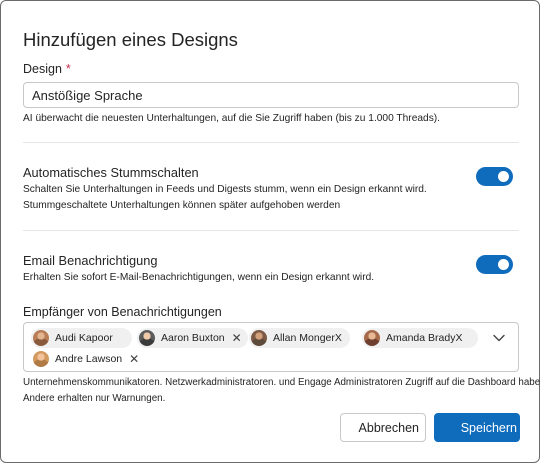 This screenshot has height=463, width=540. Describe the element at coordinates (304, 338) in the screenshot. I see `recipient-name: Allan Monger` at that location.